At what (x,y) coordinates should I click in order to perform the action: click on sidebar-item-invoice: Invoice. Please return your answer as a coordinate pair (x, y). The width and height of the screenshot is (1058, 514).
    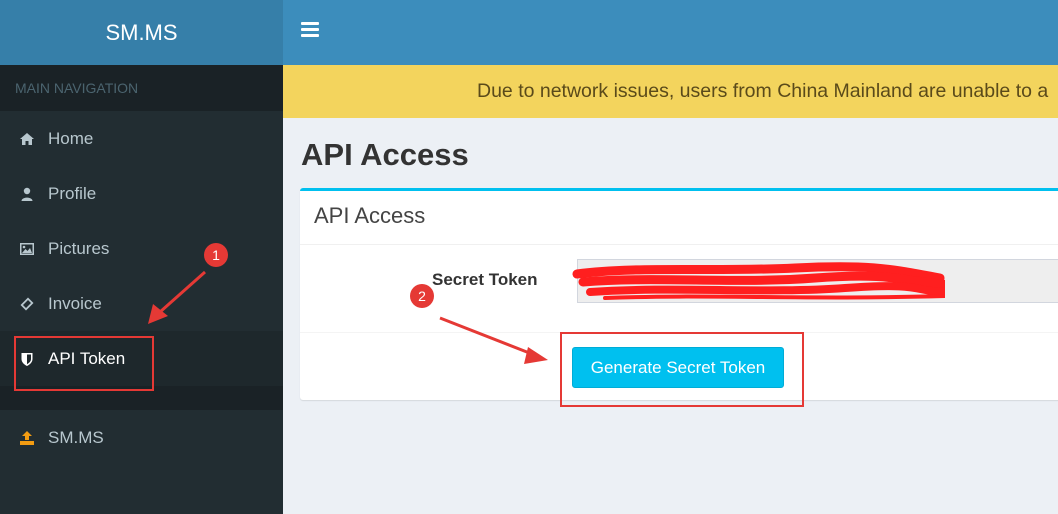
    Looking at the image, I should click on (141, 303).